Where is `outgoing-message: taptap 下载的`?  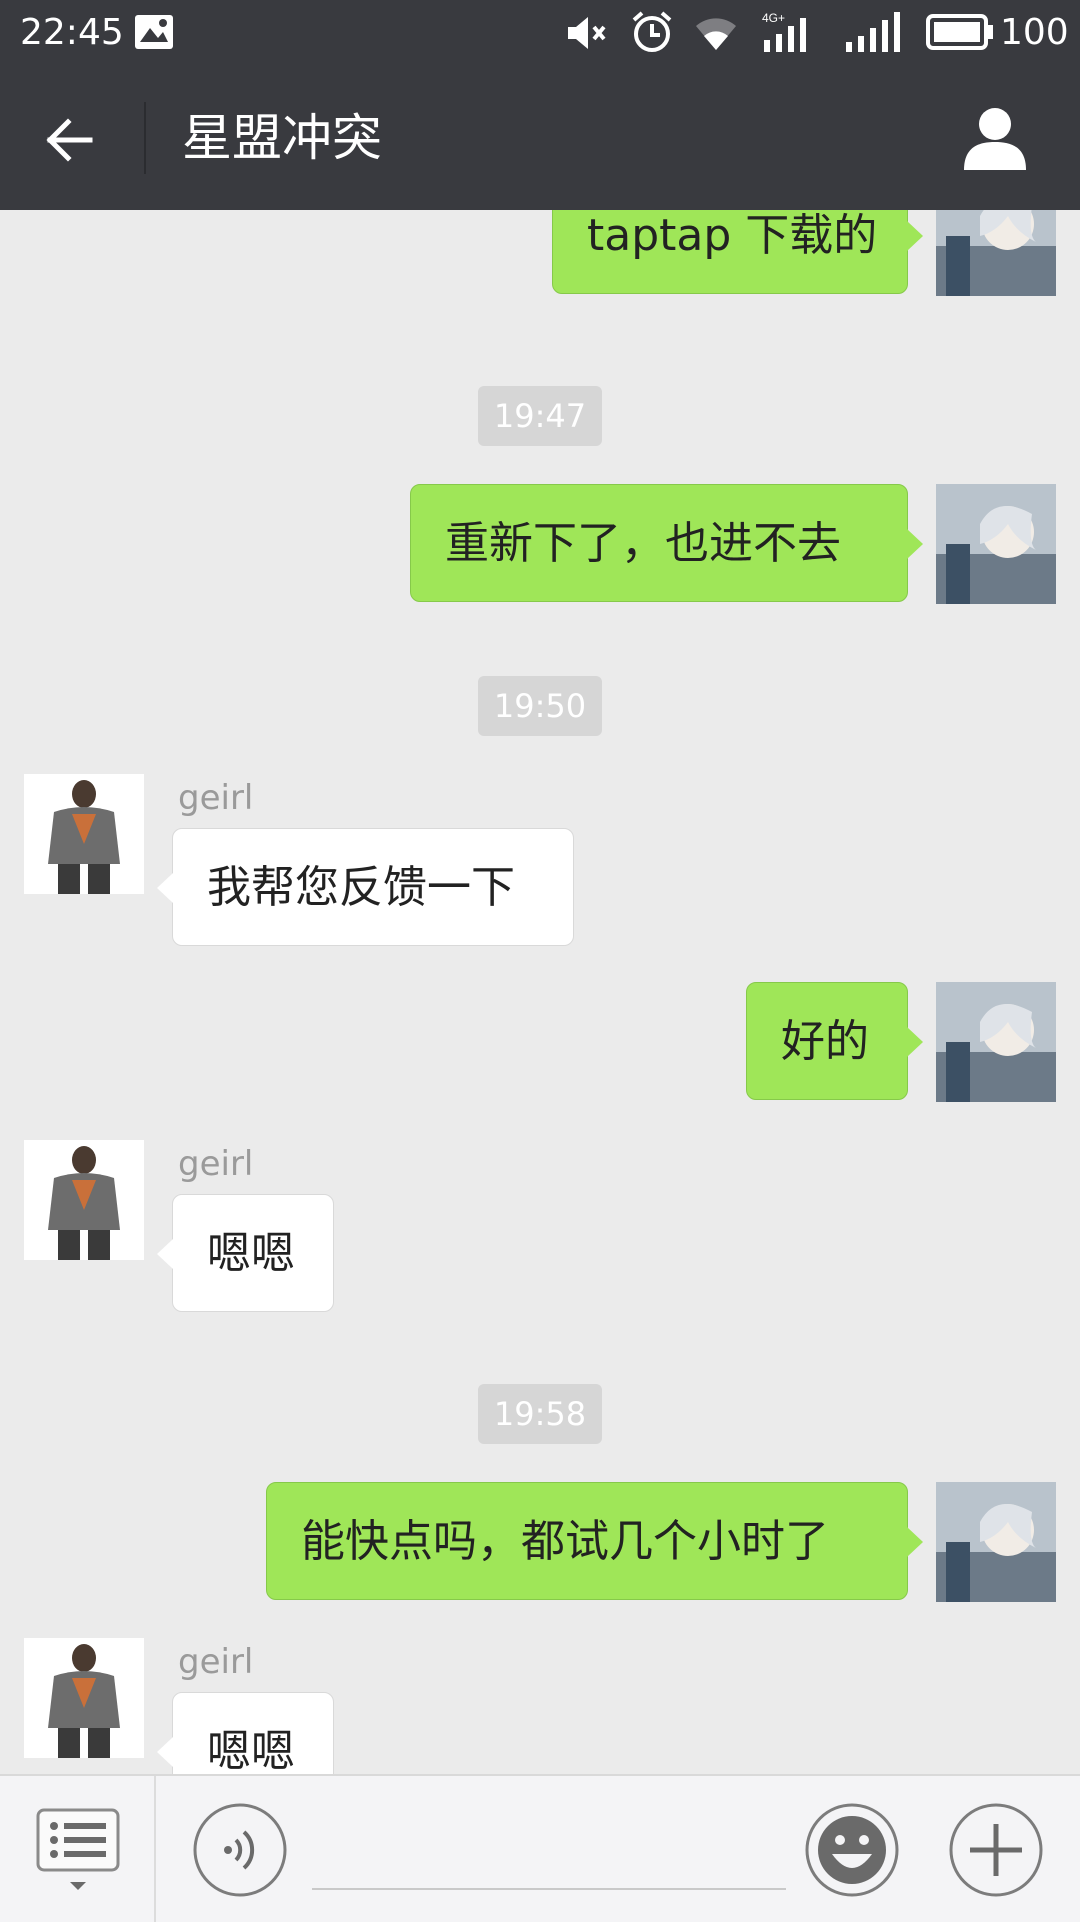 outgoing-message: taptap 下载的 is located at coordinates (737, 252).